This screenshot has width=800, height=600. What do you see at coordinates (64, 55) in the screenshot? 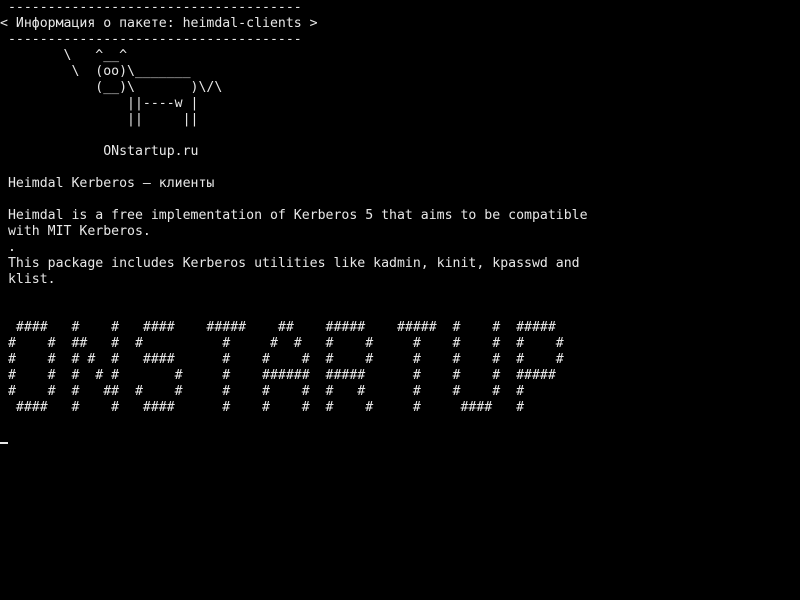
I see `cowsay-art-line: \ ^__^` at bounding box center [64, 55].